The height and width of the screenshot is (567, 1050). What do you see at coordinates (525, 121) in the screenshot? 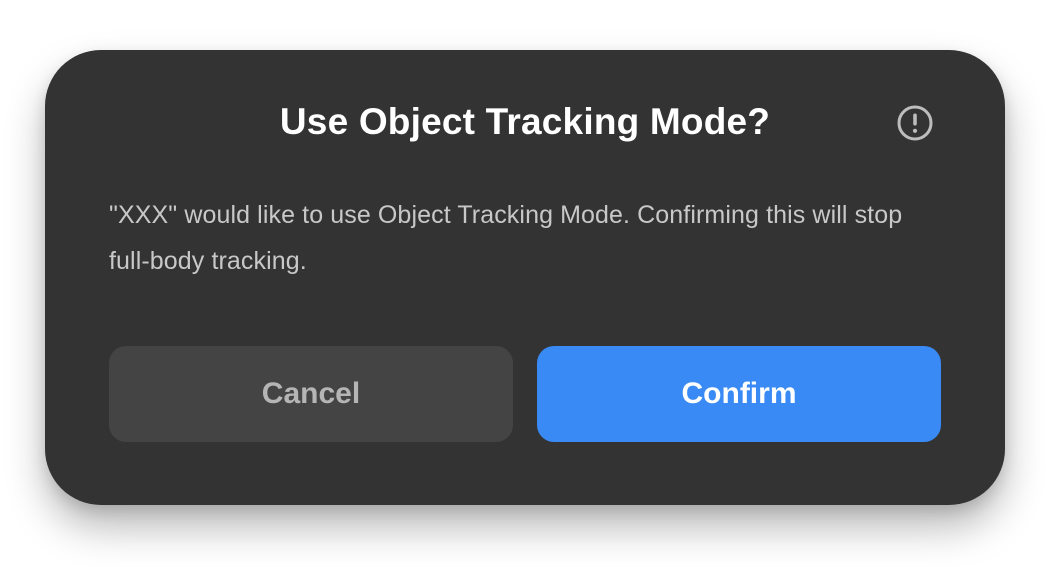
I see `dialog-title: Use Object Tracking Mode?` at bounding box center [525, 121].